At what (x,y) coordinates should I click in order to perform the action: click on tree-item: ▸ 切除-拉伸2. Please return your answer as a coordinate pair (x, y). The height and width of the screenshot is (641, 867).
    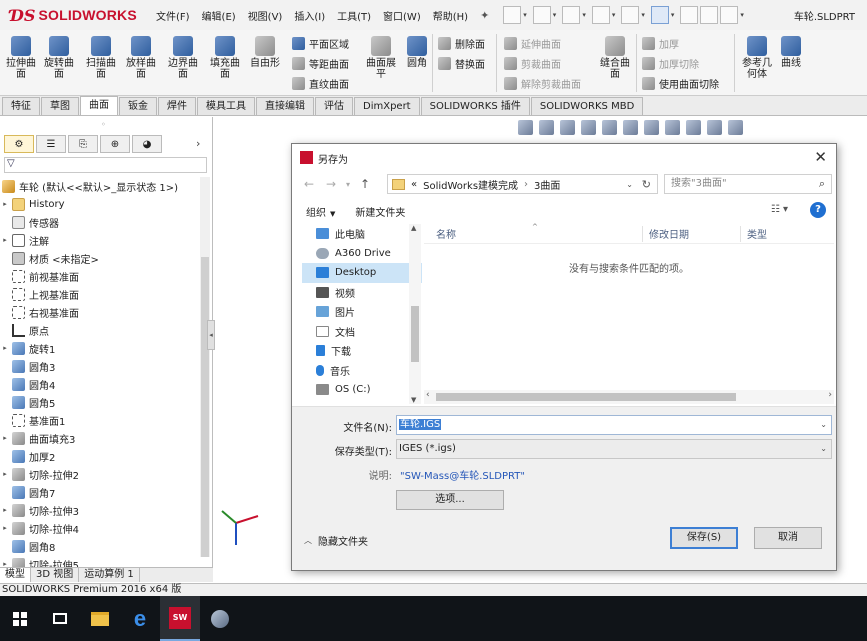
    Looking at the image, I should click on (100, 474).